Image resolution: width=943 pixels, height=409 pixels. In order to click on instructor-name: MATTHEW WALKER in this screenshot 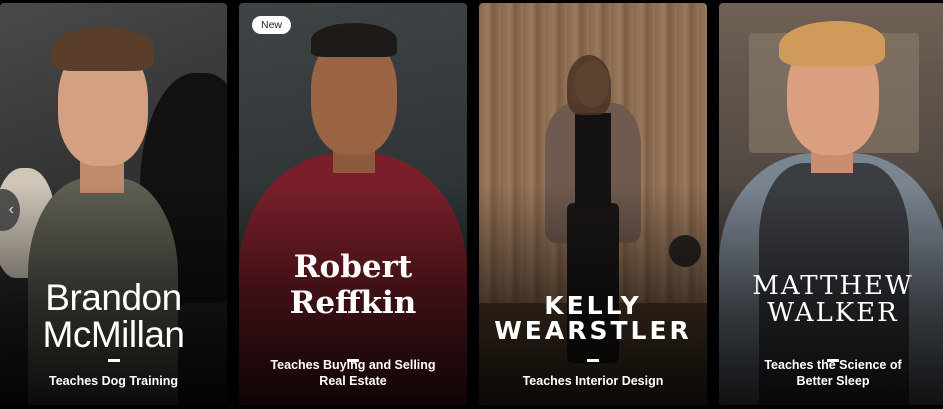, I will do `click(833, 299)`.